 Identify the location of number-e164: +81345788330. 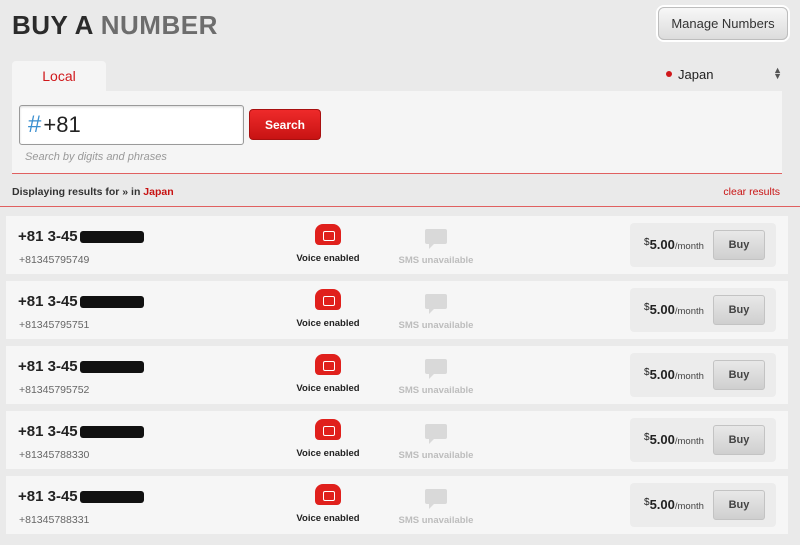
(54, 455).